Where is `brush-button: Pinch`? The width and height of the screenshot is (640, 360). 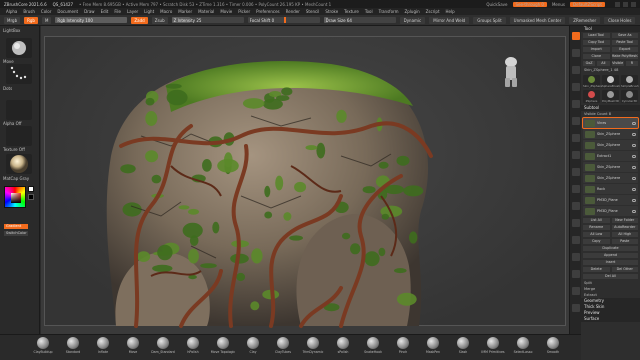
brush-button: Pinch is located at coordinates (403, 348).